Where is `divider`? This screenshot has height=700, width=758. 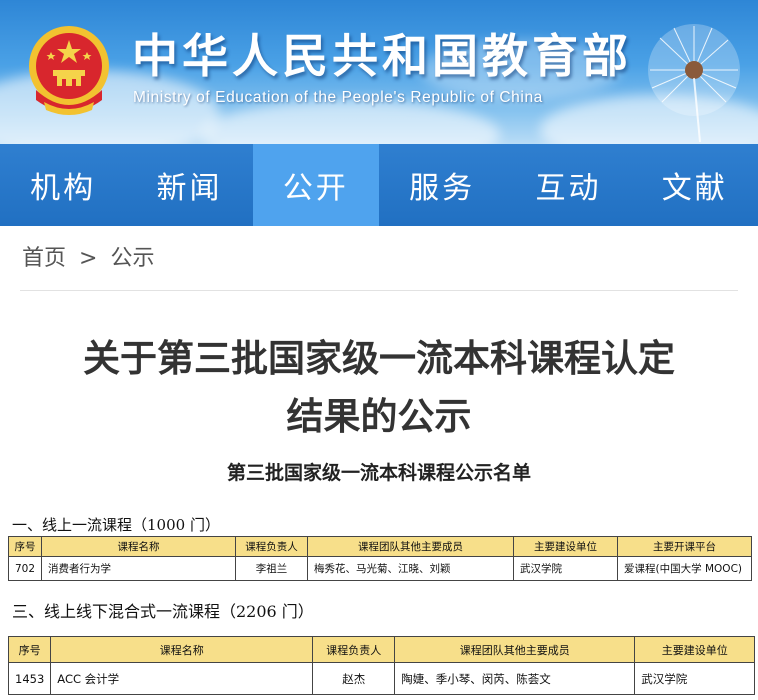
divider is located at coordinates (379, 290).